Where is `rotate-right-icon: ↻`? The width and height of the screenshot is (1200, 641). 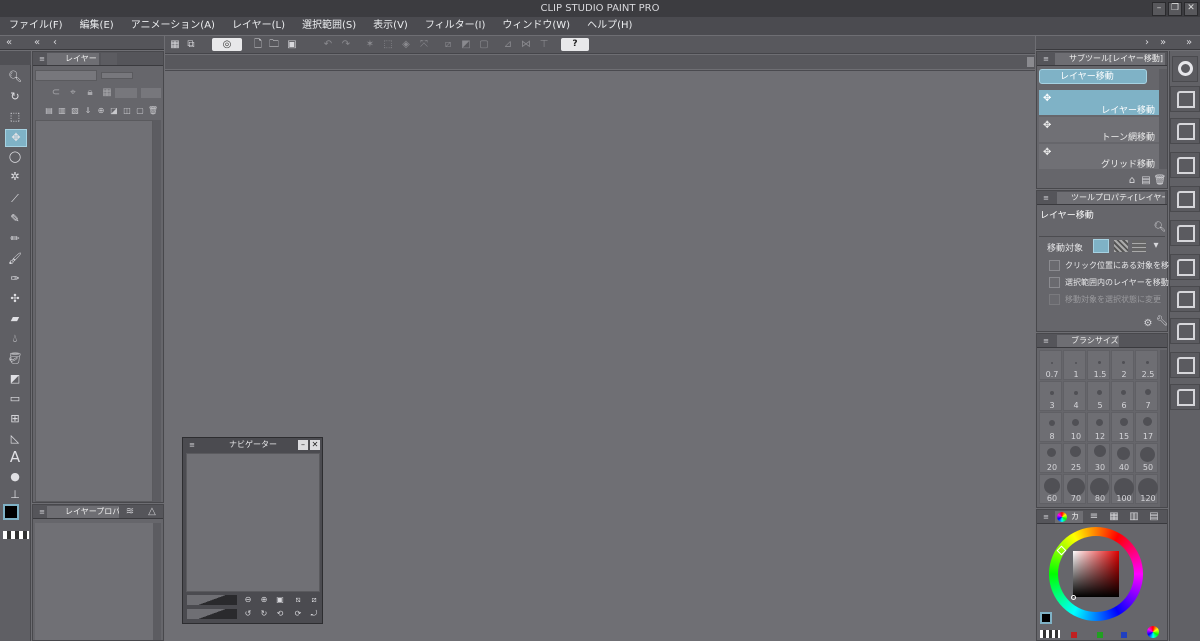 rotate-right-icon: ↻ is located at coordinates (264, 614).